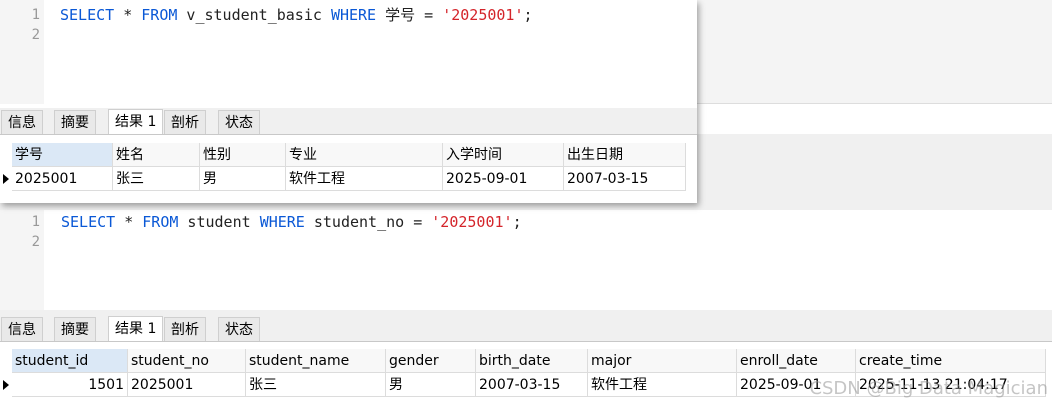 This screenshot has width=1052, height=403. What do you see at coordinates (156, 155) in the screenshot?
I see `column-header: 姓名` at bounding box center [156, 155].